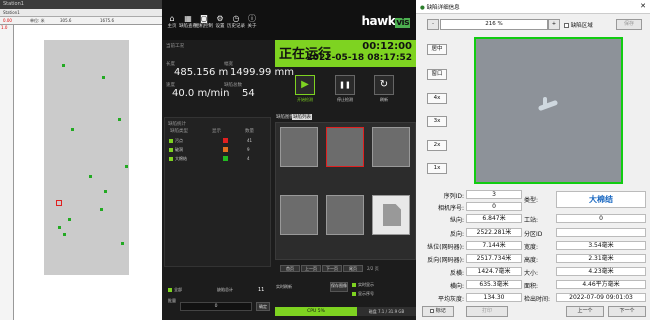  I want to click on info-icon: ⓘ, so click(252, 18).